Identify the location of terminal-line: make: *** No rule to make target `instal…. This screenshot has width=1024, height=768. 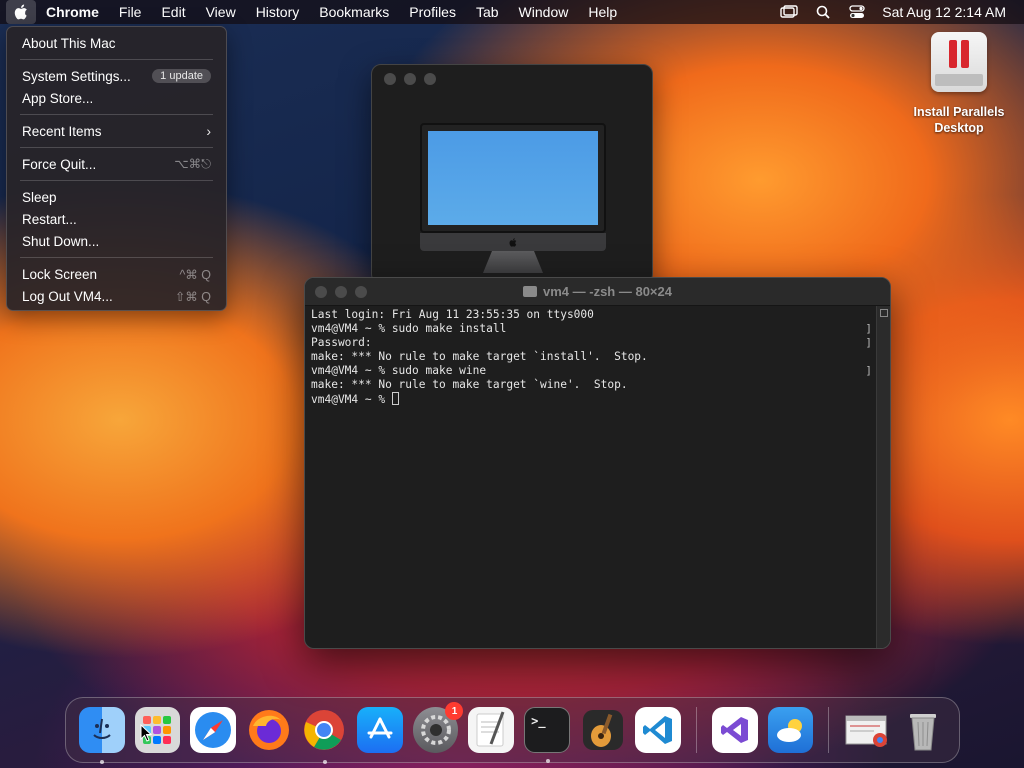
(479, 356).